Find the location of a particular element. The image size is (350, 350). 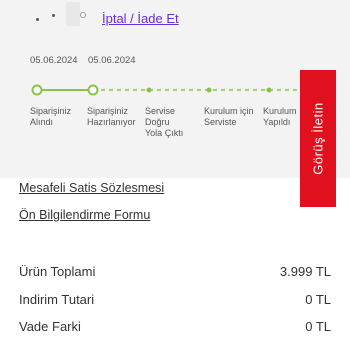

summary-label: Indirim Tutari is located at coordinates (57, 299).